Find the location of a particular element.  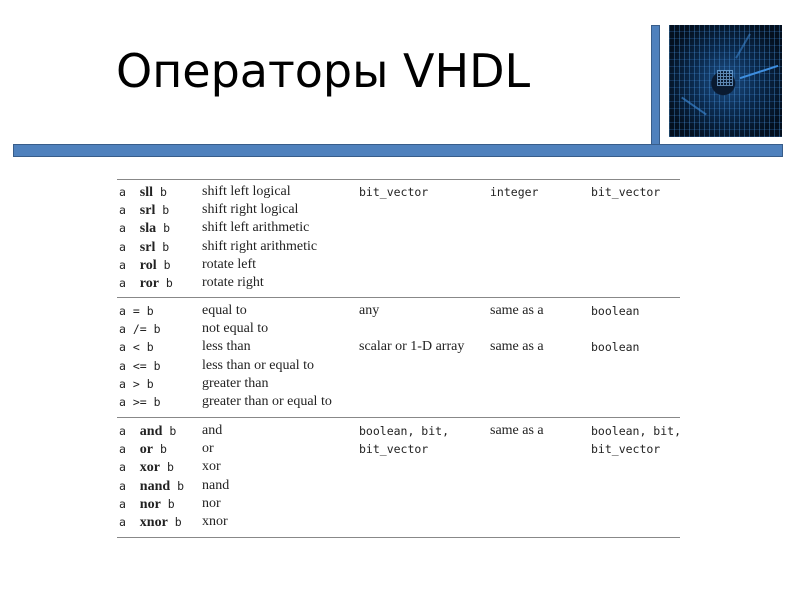

operator-description: greater than or equal to is located at coordinates (267, 401).